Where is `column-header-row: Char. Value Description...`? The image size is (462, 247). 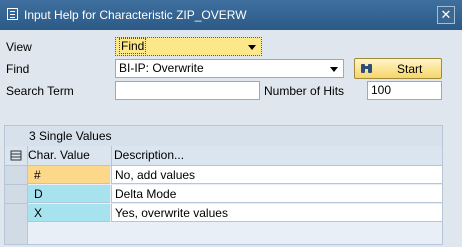 column-header-row: Char. Value Description... is located at coordinates (223, 156).